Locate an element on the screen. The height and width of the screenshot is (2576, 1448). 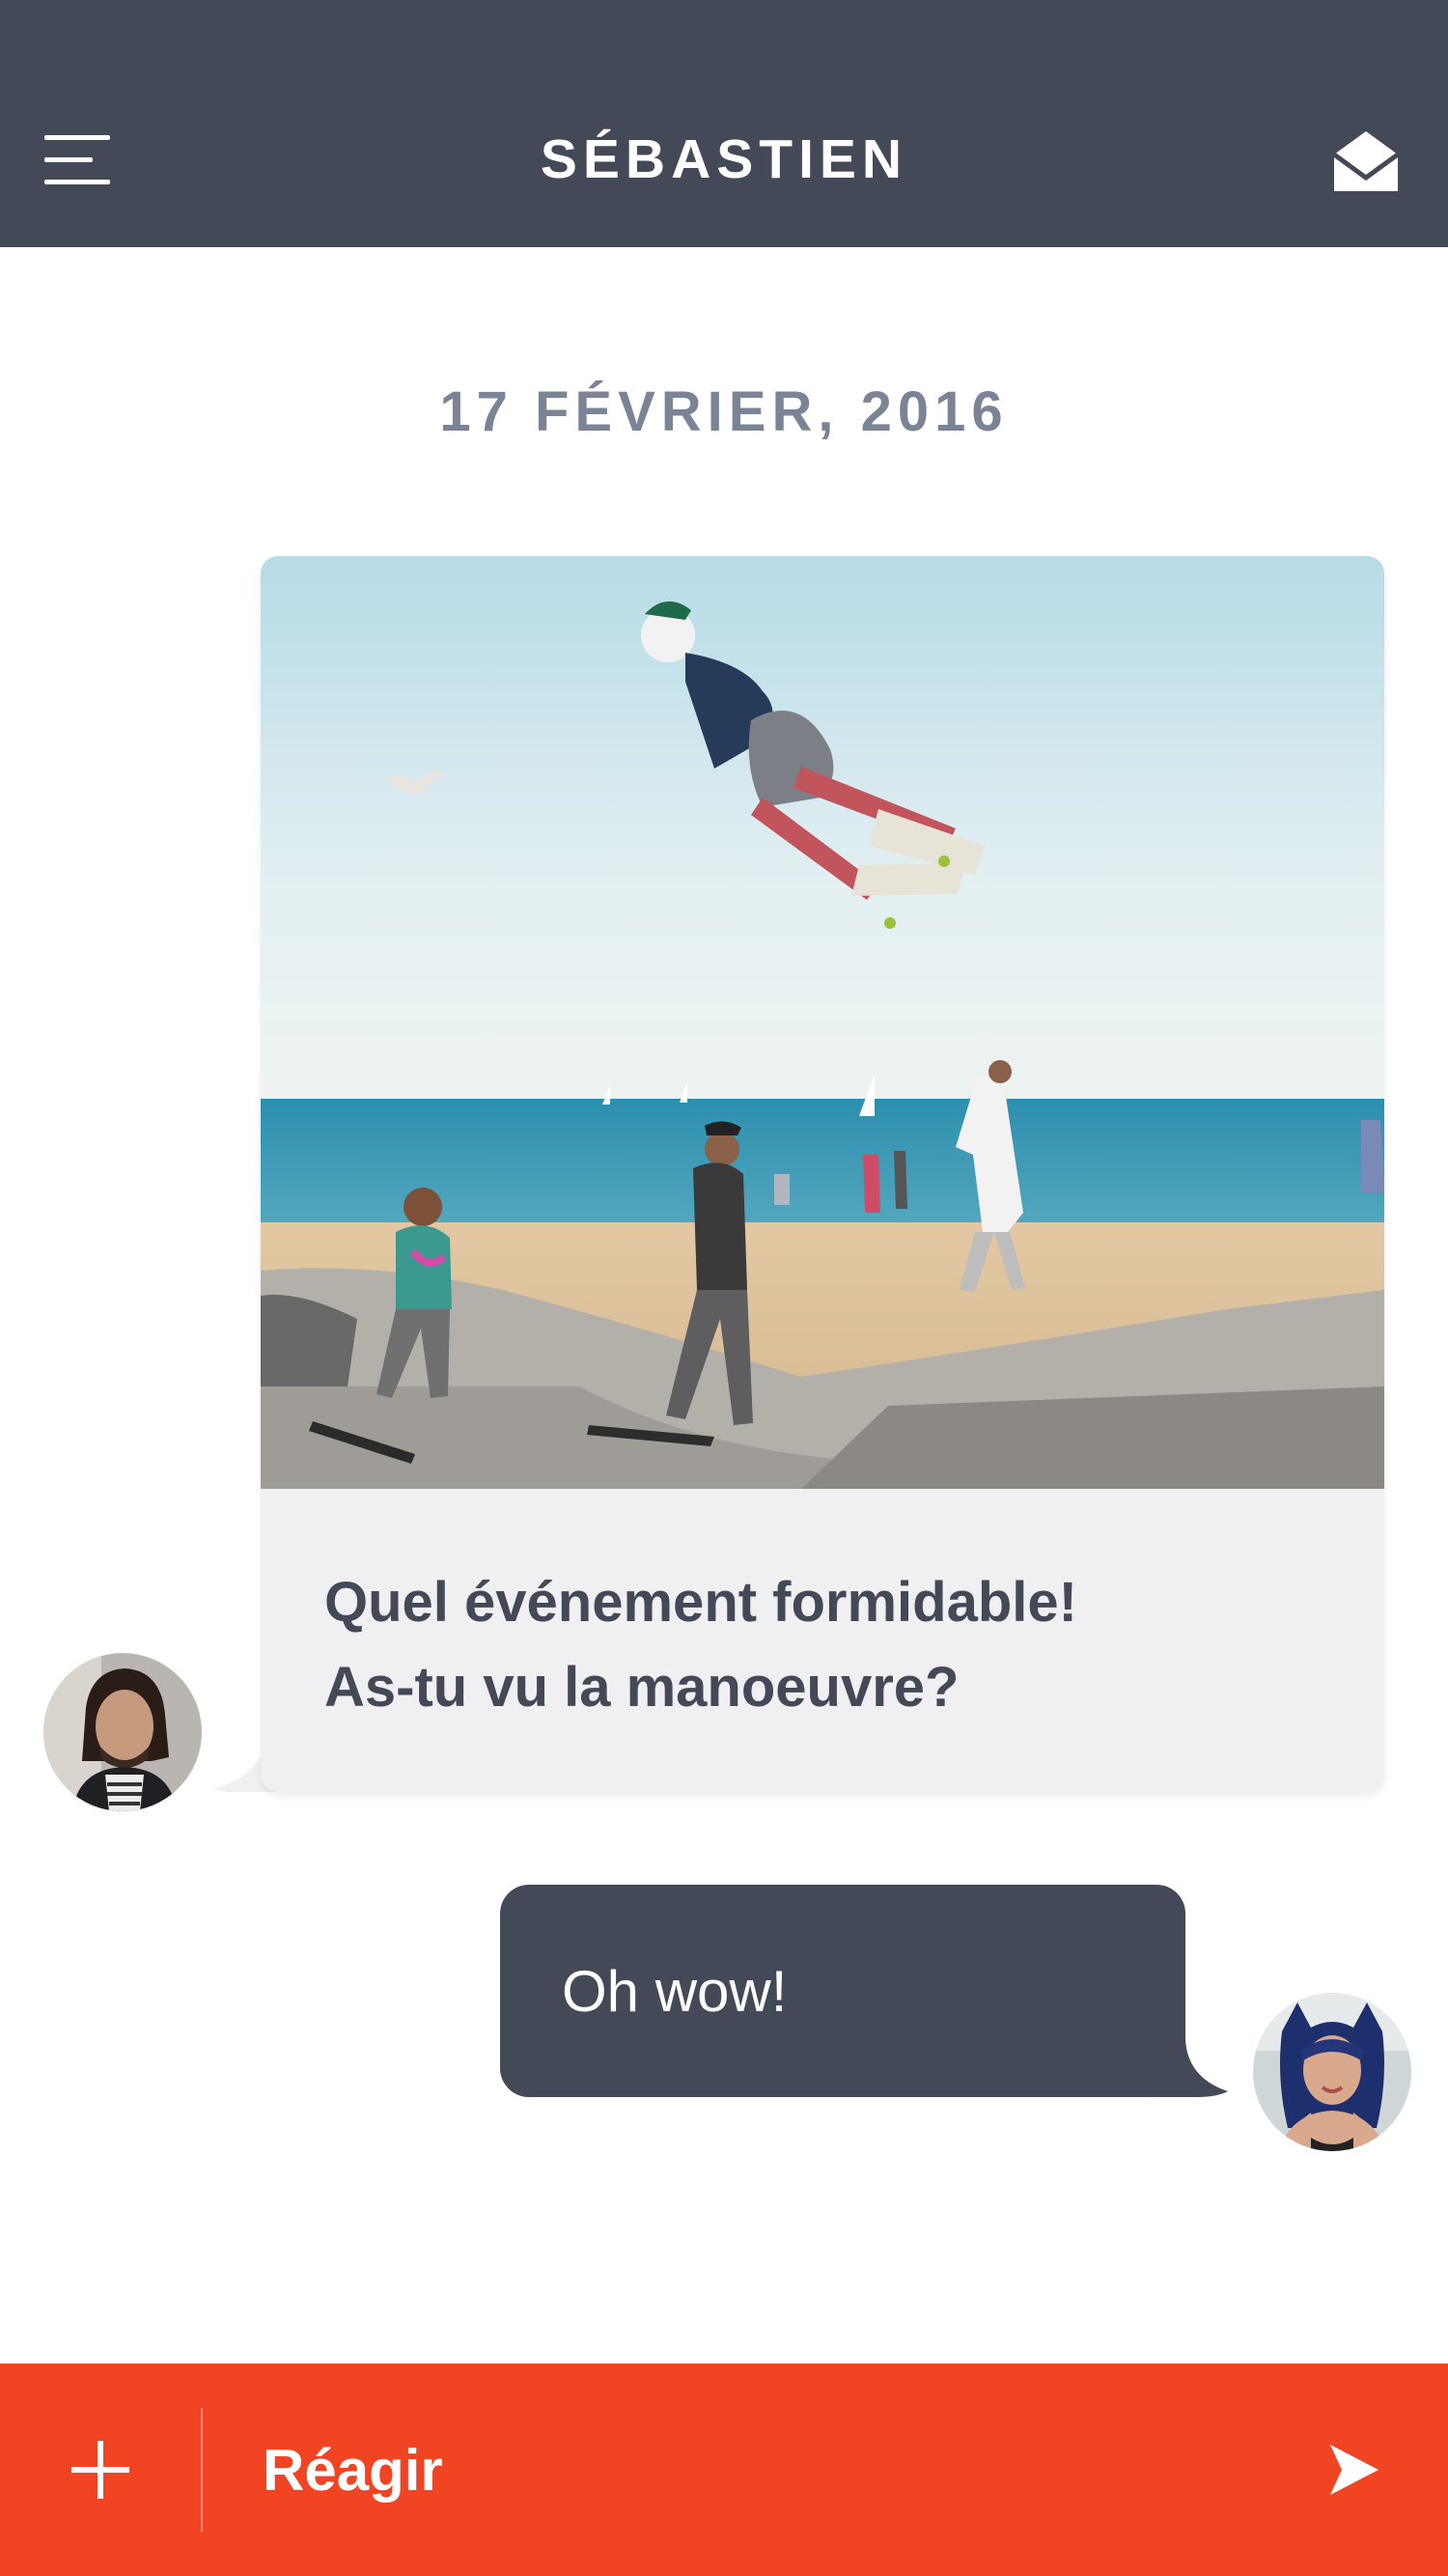
open-envelope-icon is located at coordinates (1366, 161).